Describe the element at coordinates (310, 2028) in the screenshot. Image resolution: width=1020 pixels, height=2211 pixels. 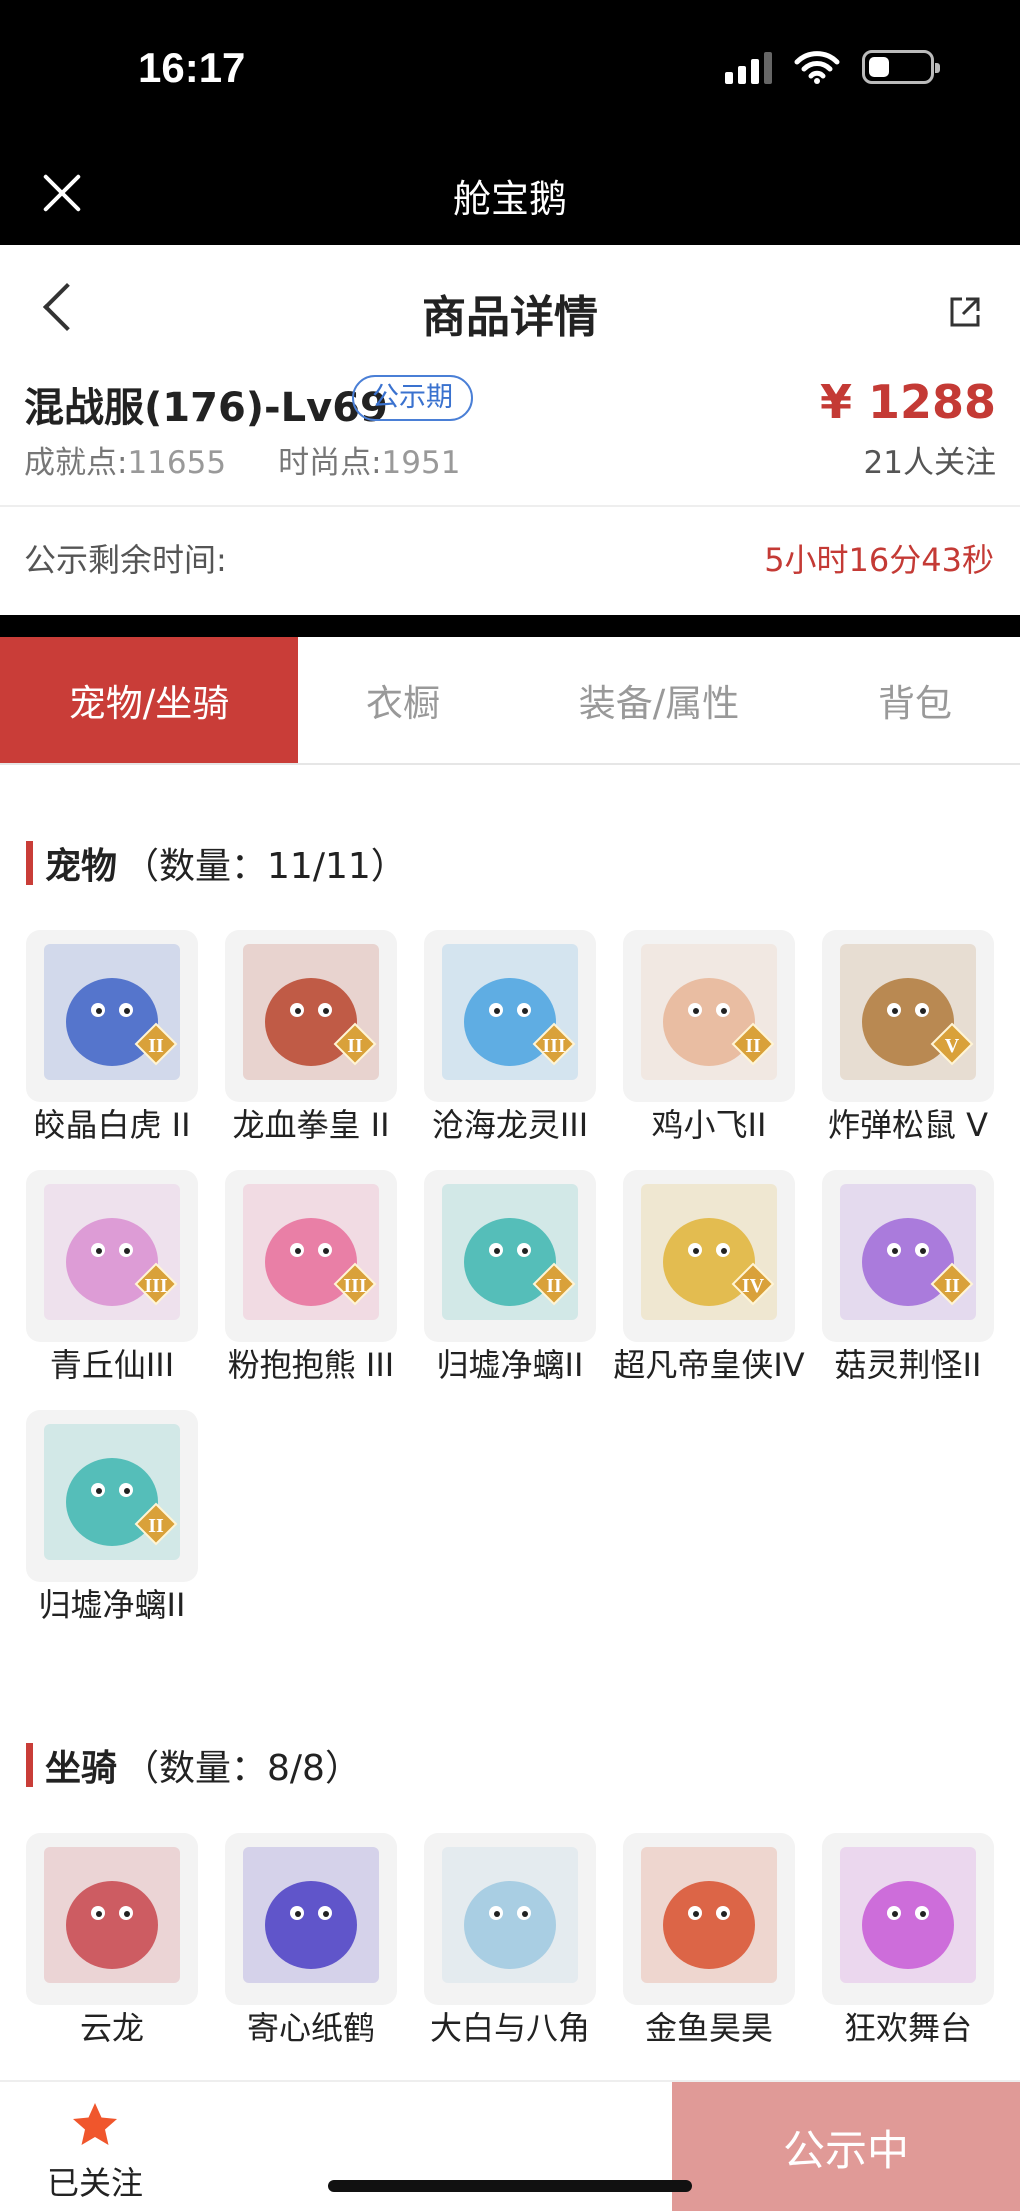
I see `mount-name: 寄心纸鹤` at that location.